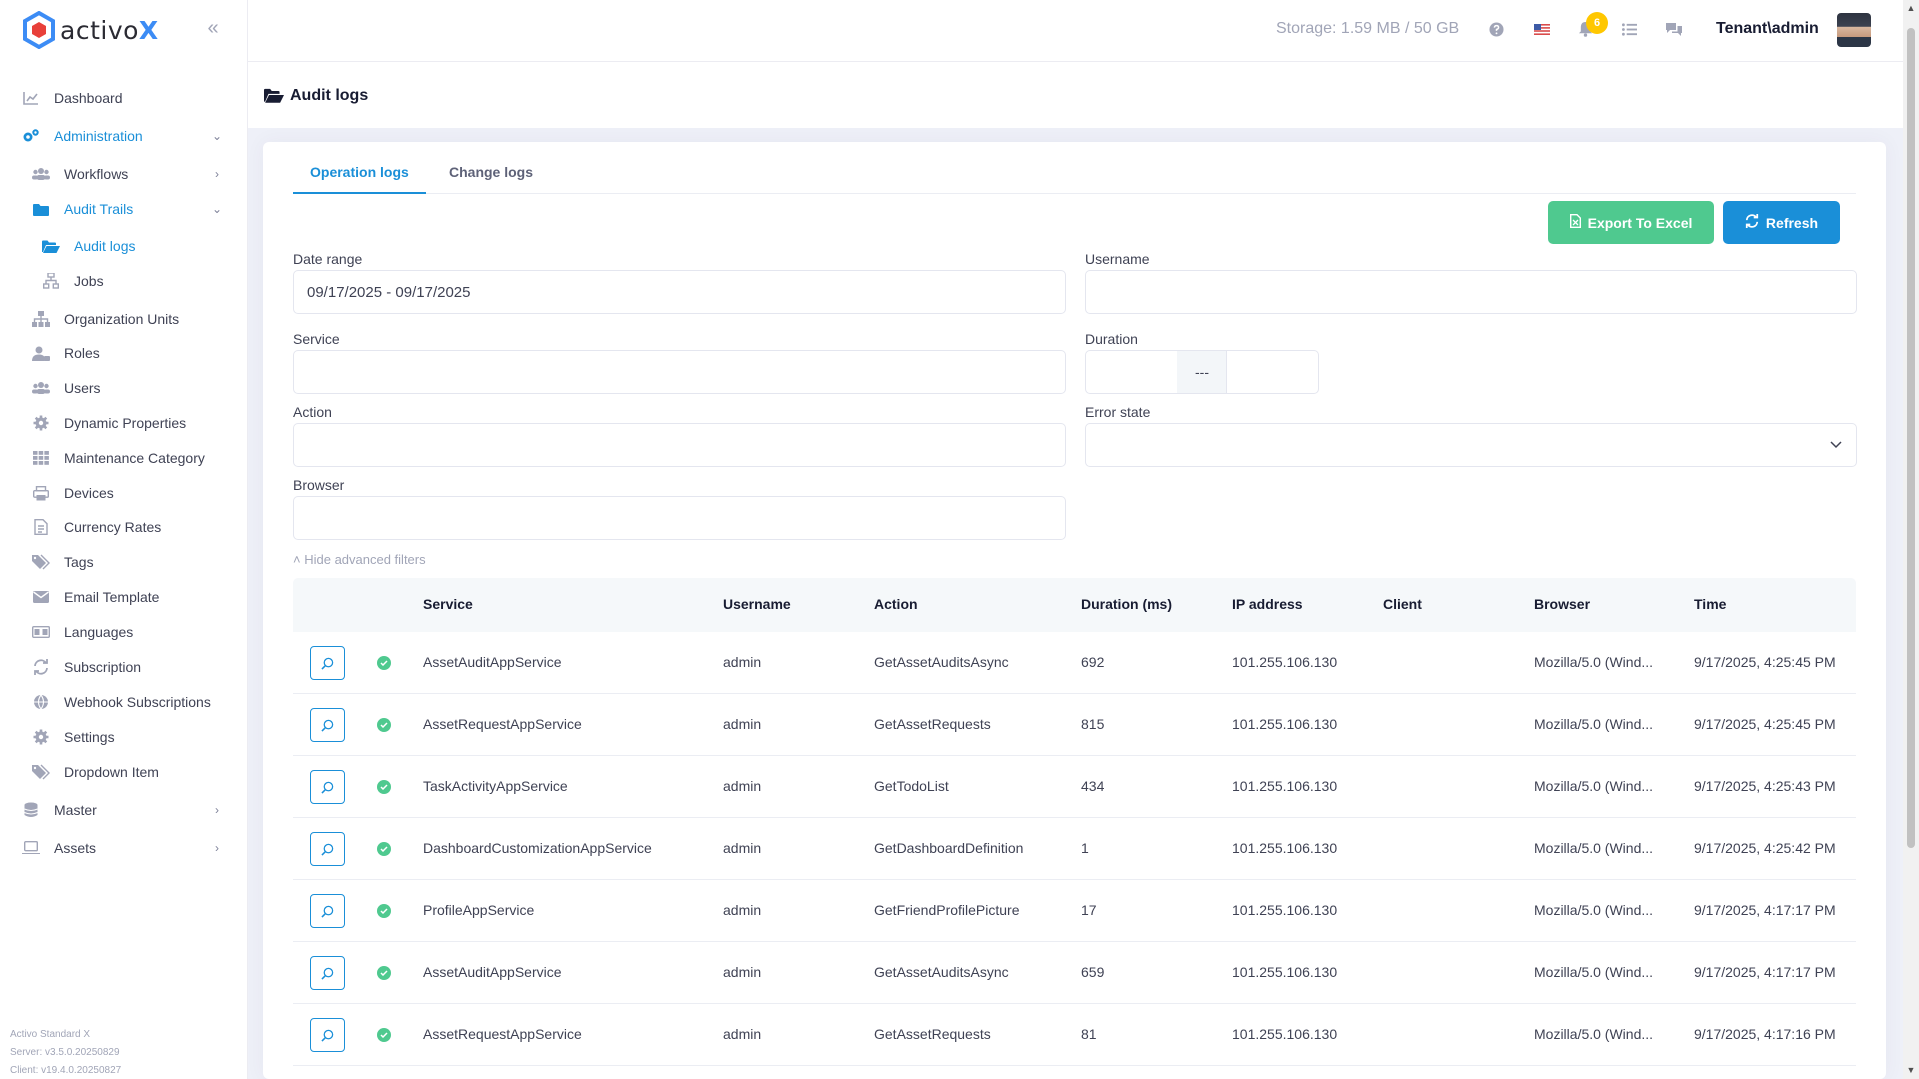  What do you see at coordinates (123, 562) in the screenshot?
I see `sidebar-item-tags: Tags` at bounding box center [123, 562].